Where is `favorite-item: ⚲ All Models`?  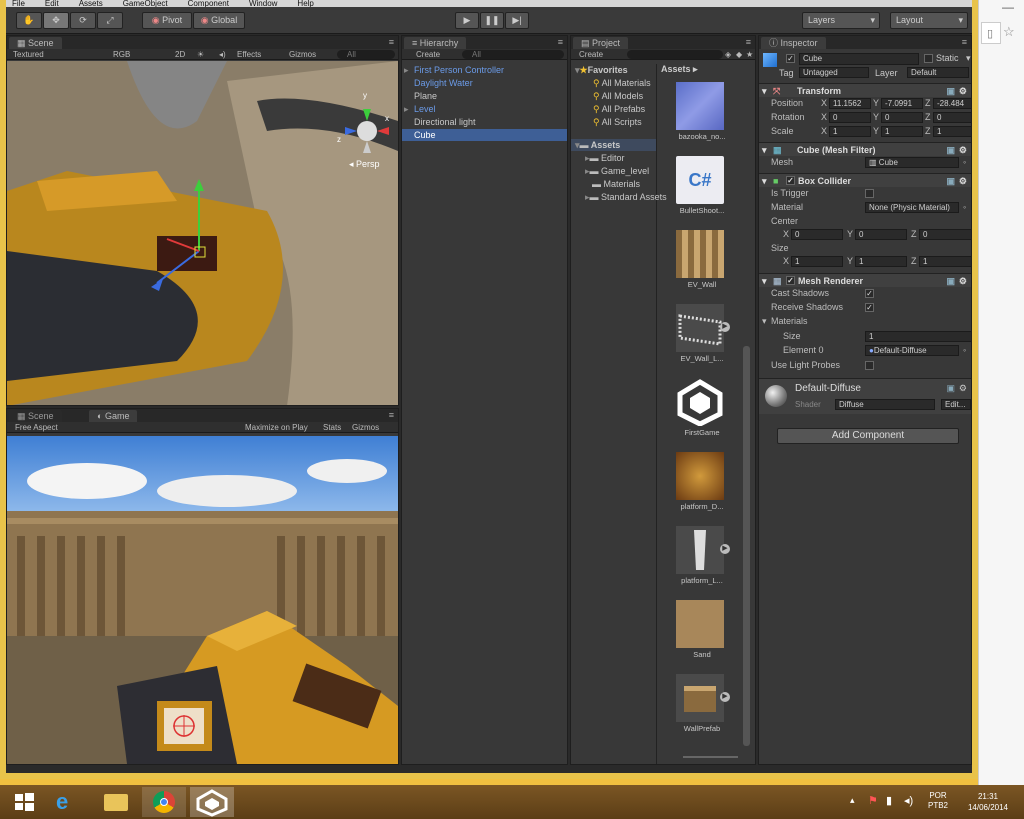
favorite-item: ⚲ All Models is located at coordinates (613, 96).